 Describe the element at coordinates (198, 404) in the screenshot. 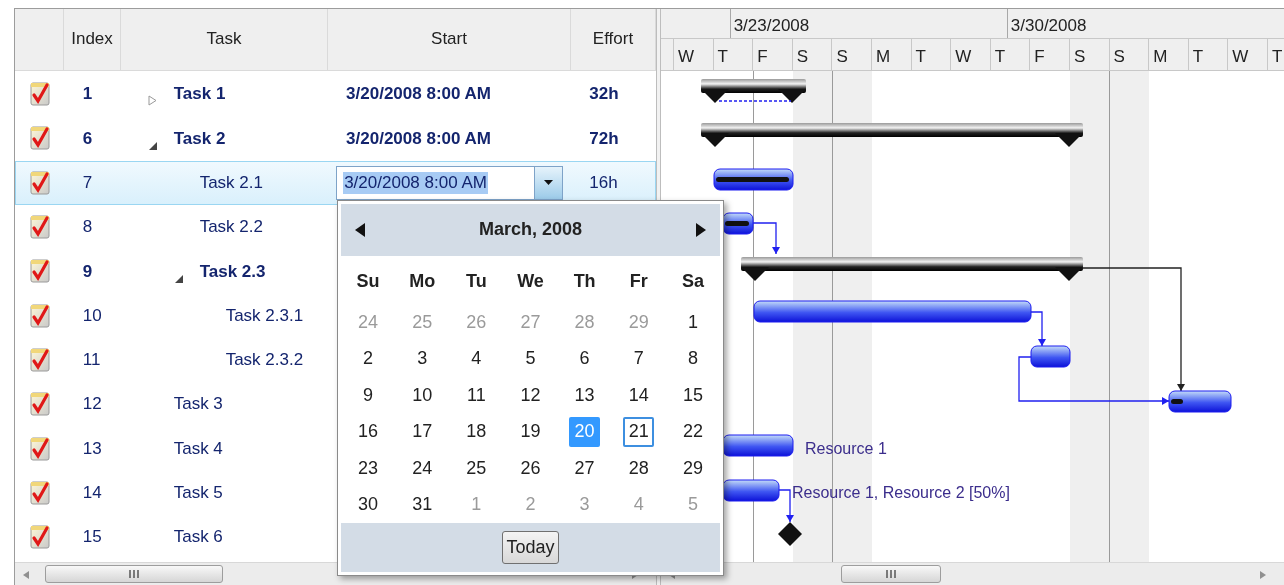

I see `task-name: Task 3` at that location.